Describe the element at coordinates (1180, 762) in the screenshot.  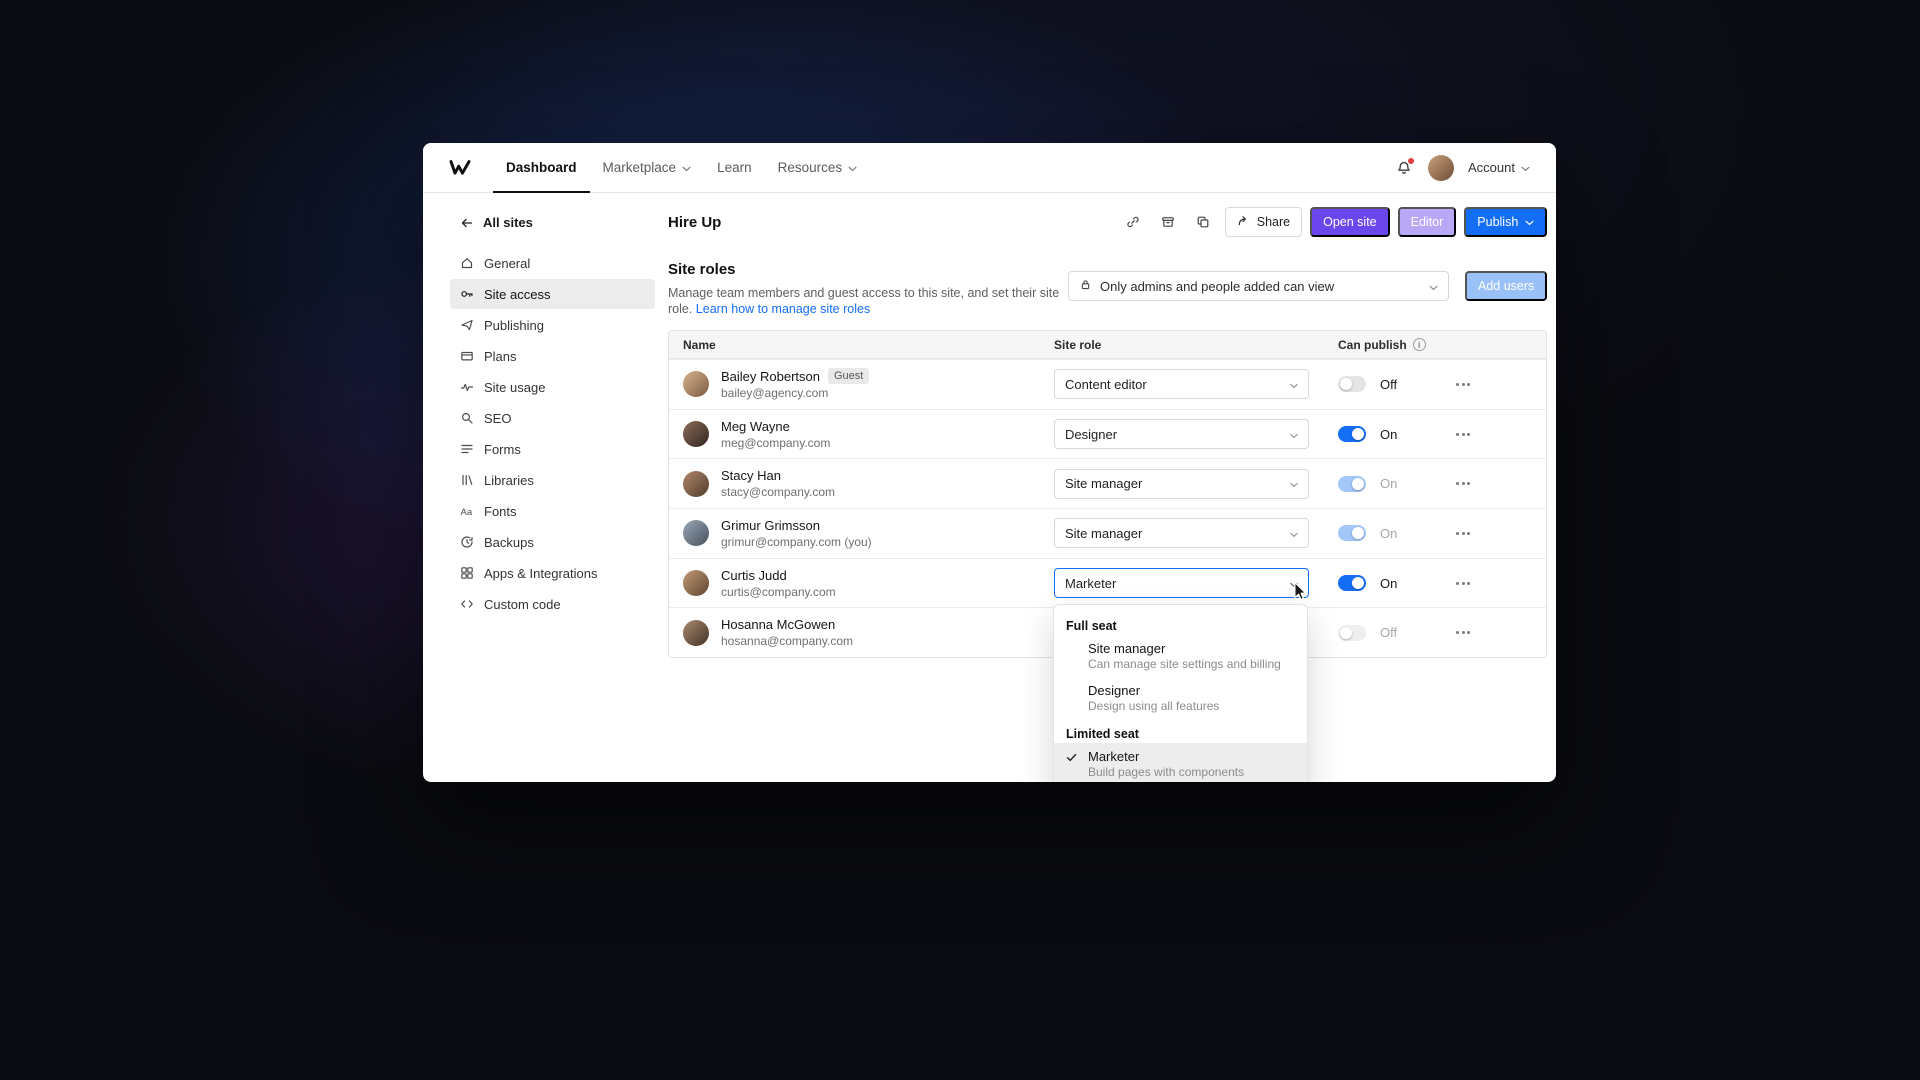
I see `menu-option-marketer: Marketer Build pages with components` at that location.